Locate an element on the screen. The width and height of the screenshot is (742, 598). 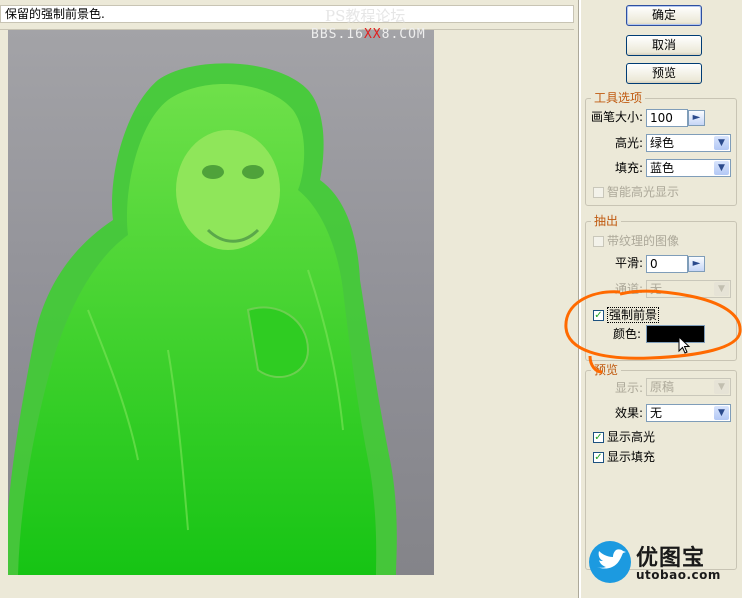
annotation-circle is located at coordinates (653, 331).